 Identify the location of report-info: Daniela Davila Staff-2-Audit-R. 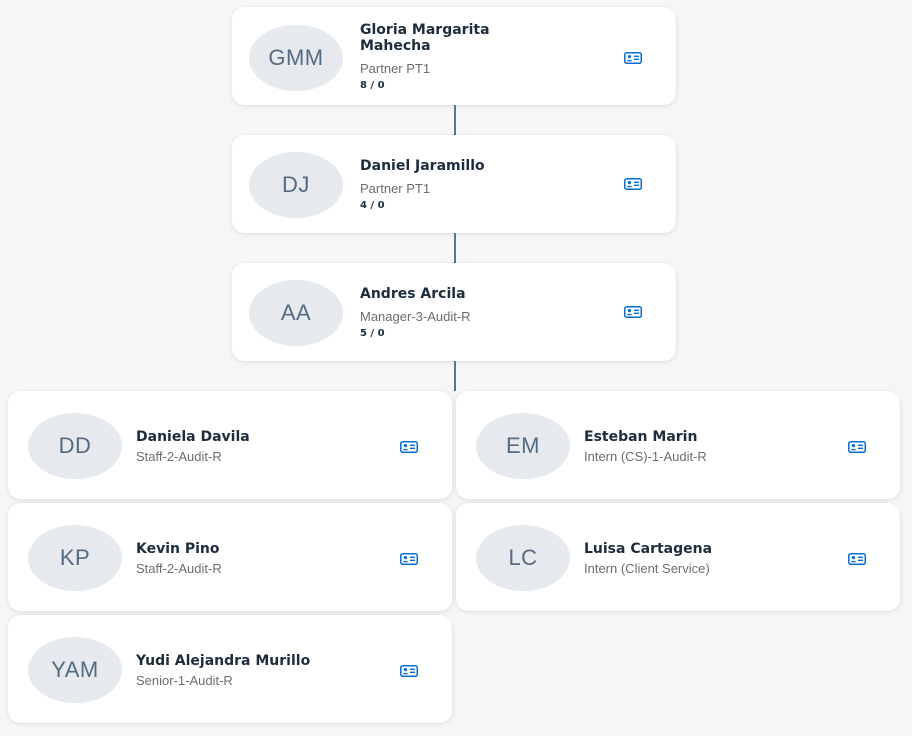
(193, 447).